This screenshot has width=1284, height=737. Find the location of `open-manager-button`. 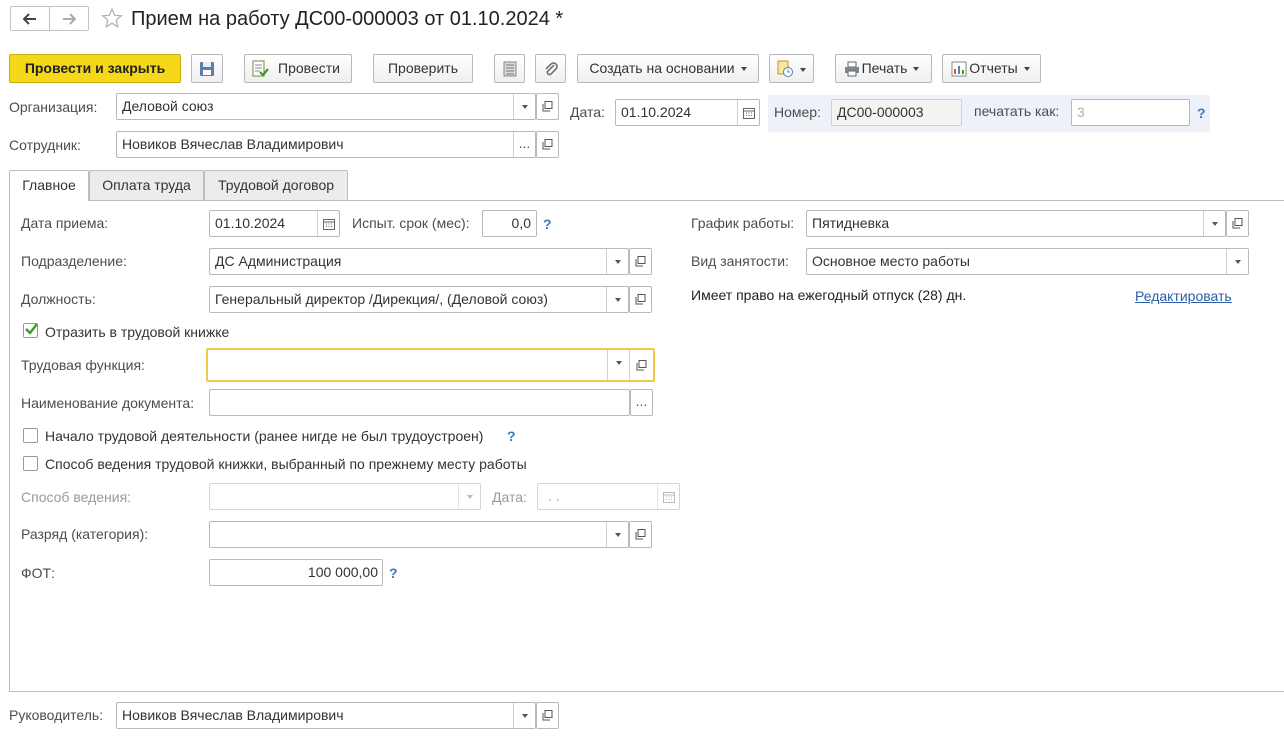

open-manager-button is located at coordinates (547, 715).